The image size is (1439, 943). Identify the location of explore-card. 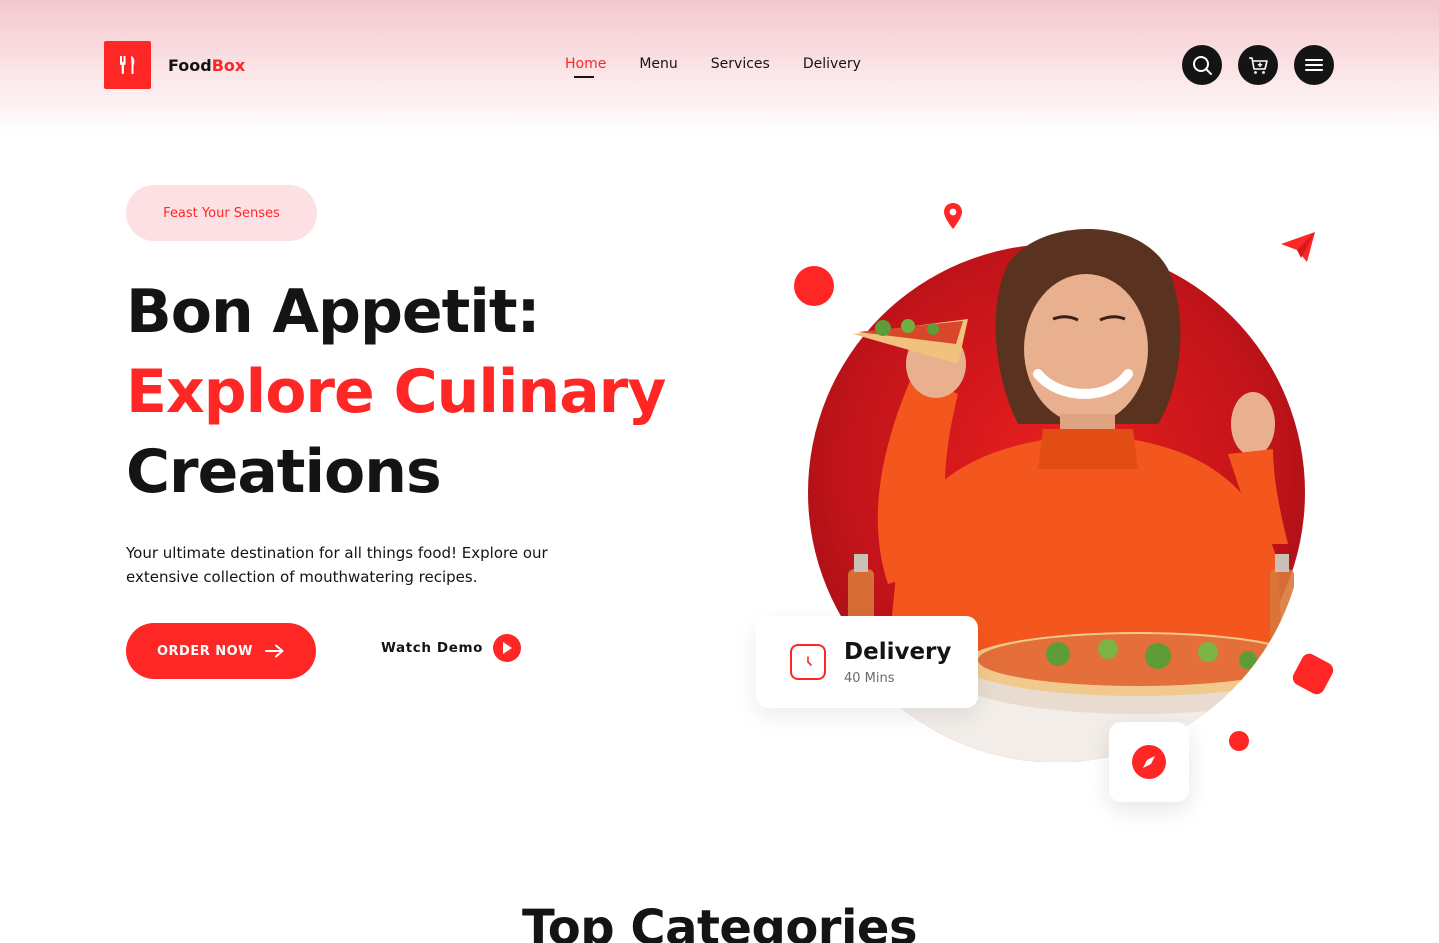
(1149, 762).